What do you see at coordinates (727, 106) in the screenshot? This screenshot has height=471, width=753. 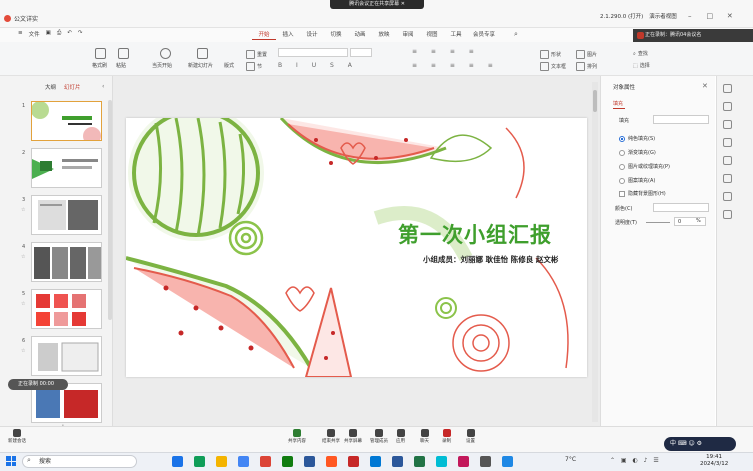 I see `property-icon` at bounding box center [727, 106].